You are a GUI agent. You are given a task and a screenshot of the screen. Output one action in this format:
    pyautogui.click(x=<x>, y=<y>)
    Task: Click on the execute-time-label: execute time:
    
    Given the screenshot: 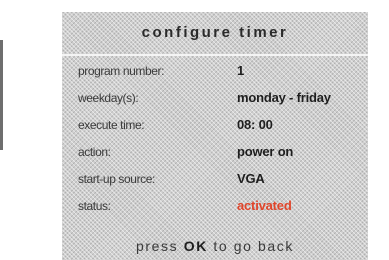 What is the action you would take?
    pyautogui.click(x=111, y=125)
    